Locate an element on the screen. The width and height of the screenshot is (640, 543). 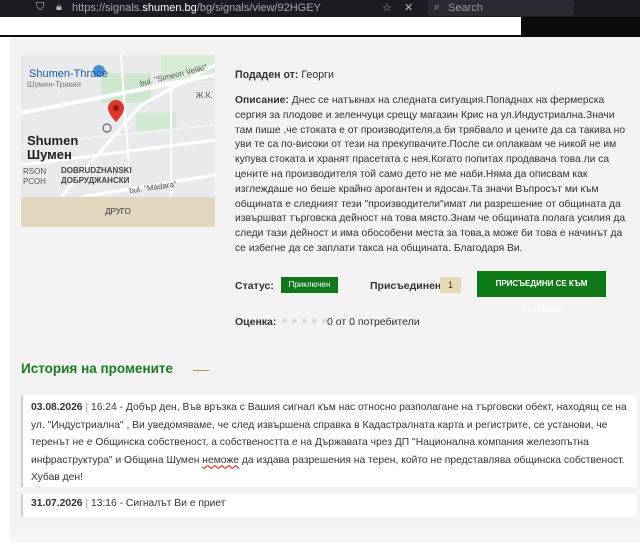
rating-row: Оценка: ★★★★★ 0 от 0 потребители is located at coordinates (327, 322).